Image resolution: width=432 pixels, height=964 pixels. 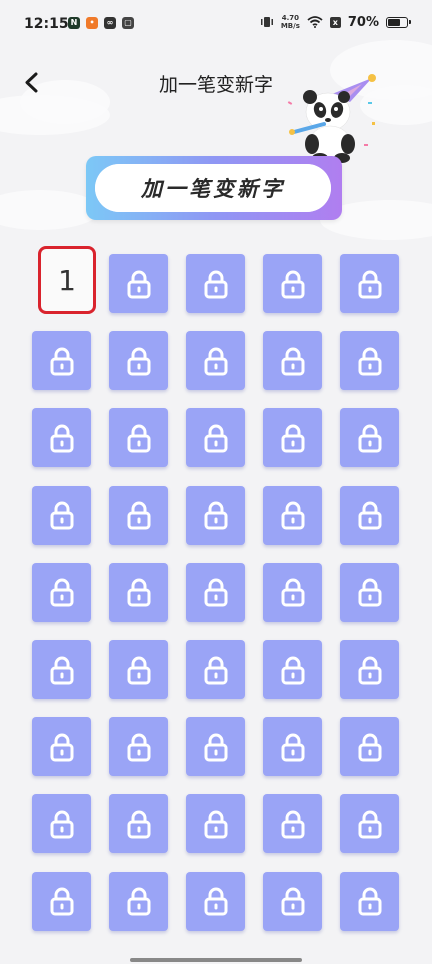 I want to click on level-number: 1, so click(x=67, y=280).